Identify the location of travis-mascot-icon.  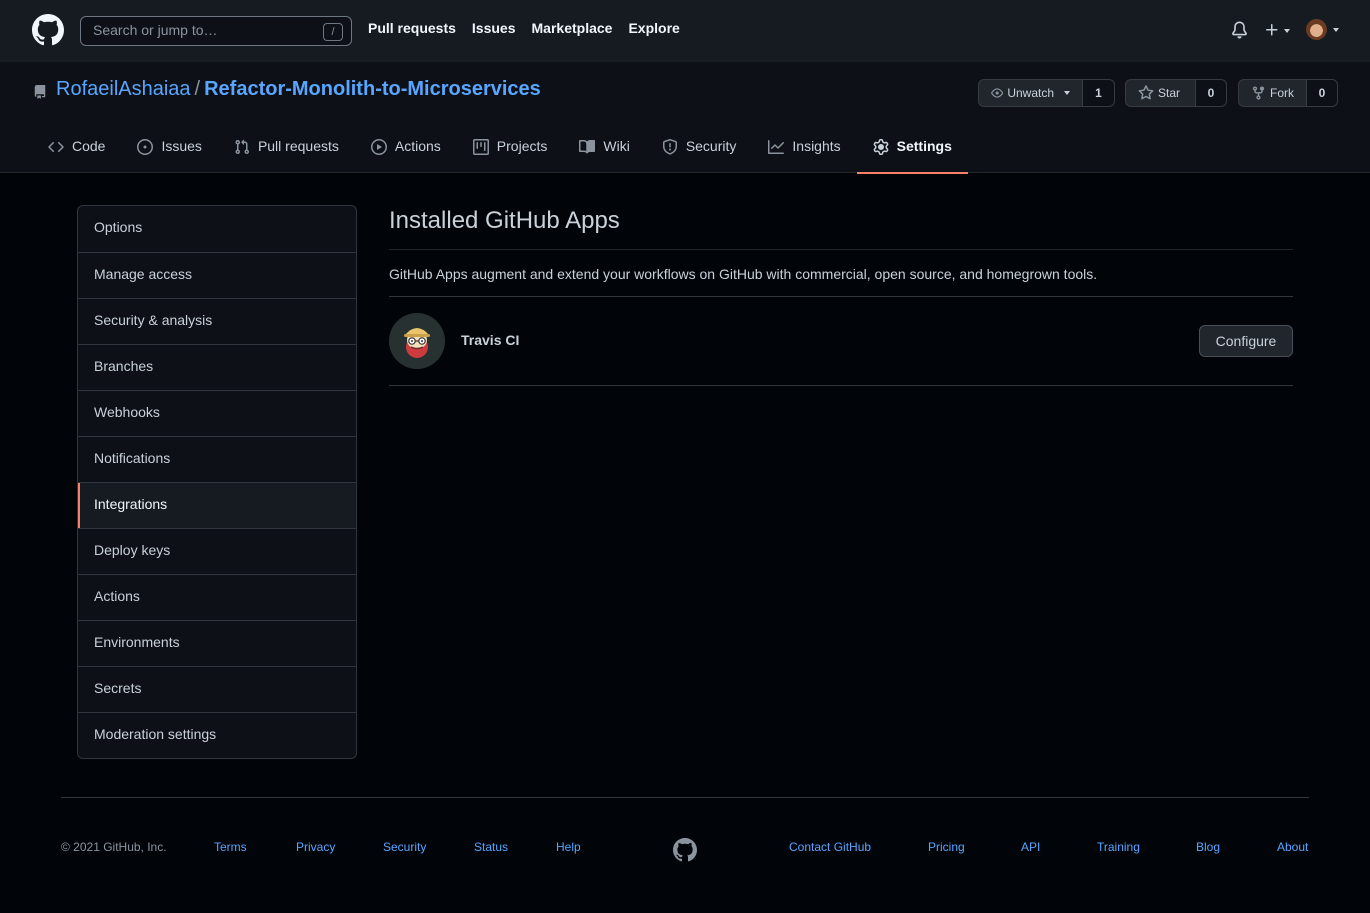
(417, 341).